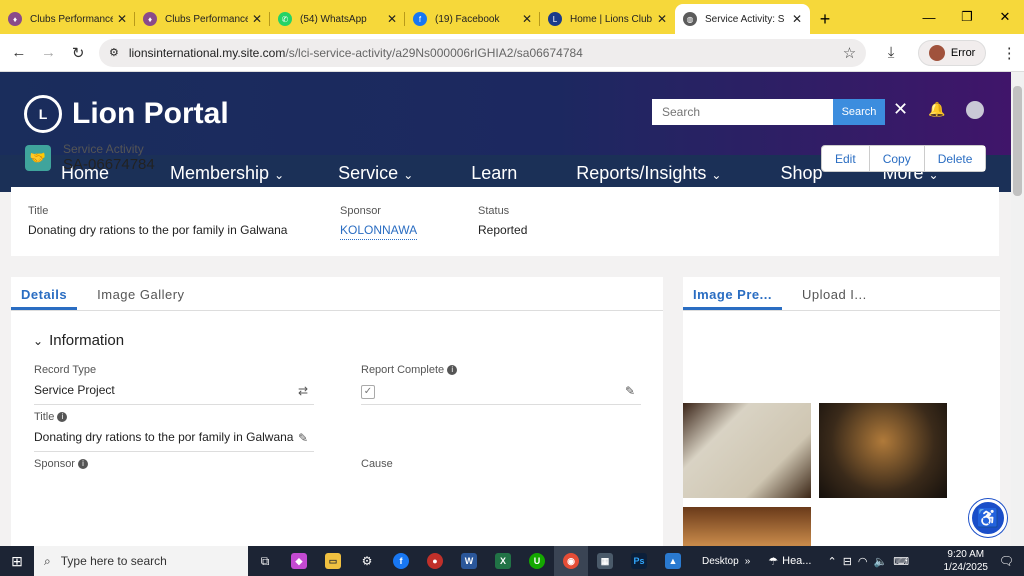 This screenshot has width=1024, height=576. I want to click on field-cause: Cause, so click(501, 467).